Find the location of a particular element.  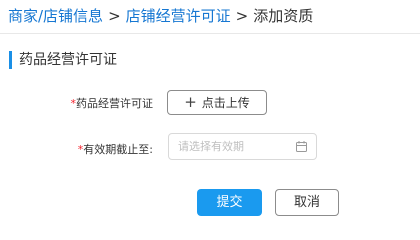

breadcrumb: 商家/店铺信息 > 店铺经营许可证 > 添加资质 is located at coordinates (160, 16).